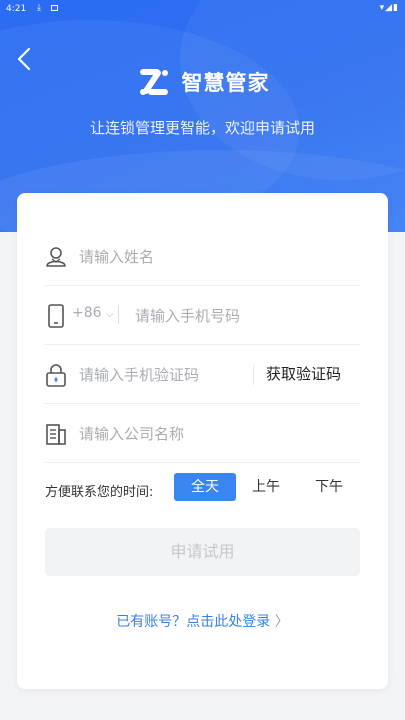 The image size is (405, 720). What do you see at coordinates (56, 316) in the screenshot?
I see `phone-icon` at bounding box center [56, 316].